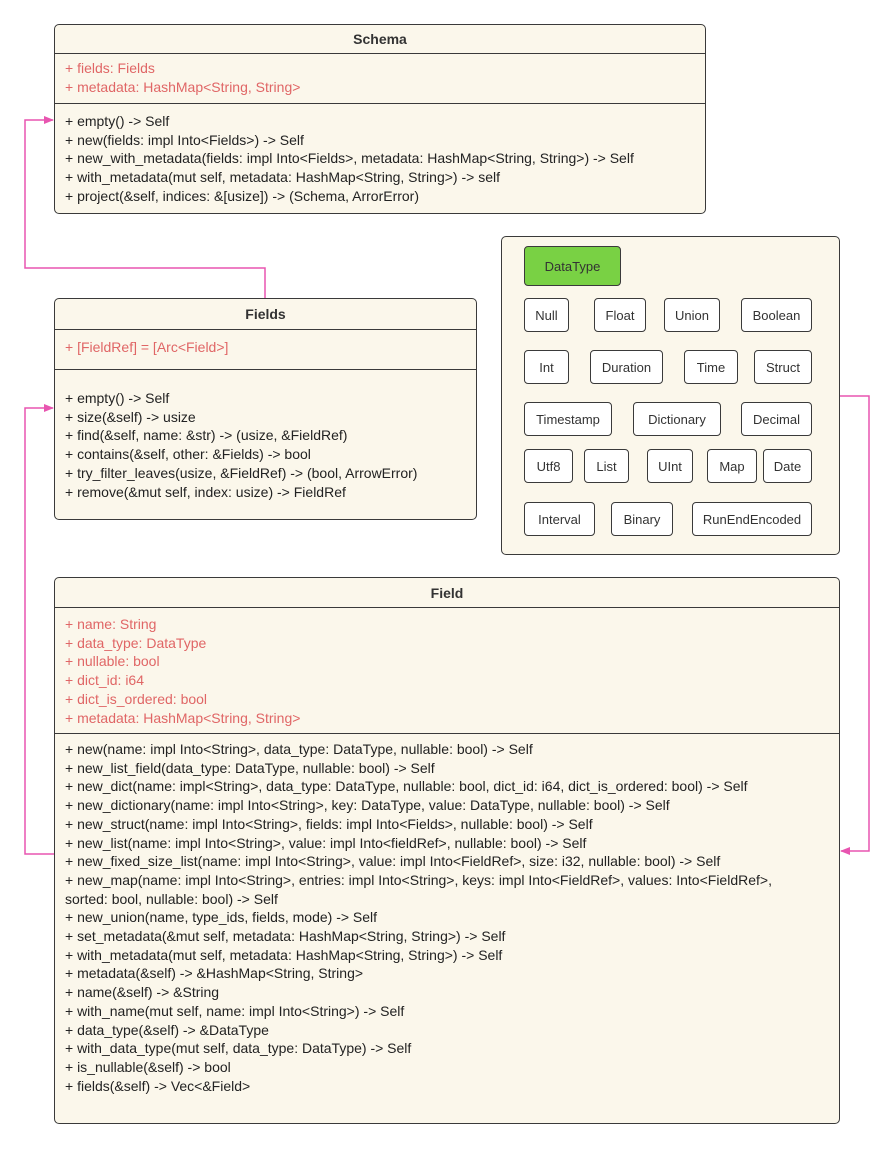  What do you see at coordinates (111, 624) in the screenshot?
I see `attribute: + name: String` at bounding box center [111, 624].